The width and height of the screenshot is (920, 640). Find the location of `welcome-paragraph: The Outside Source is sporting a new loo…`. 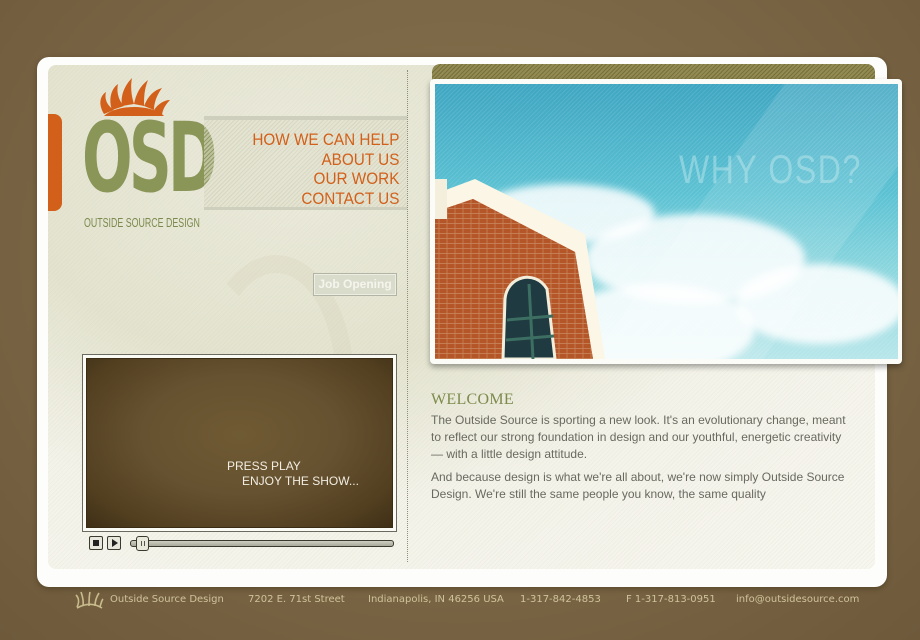

welcome-paragraph: The Outside Source is sporting a new loo… is located at coordinates (638, 437).